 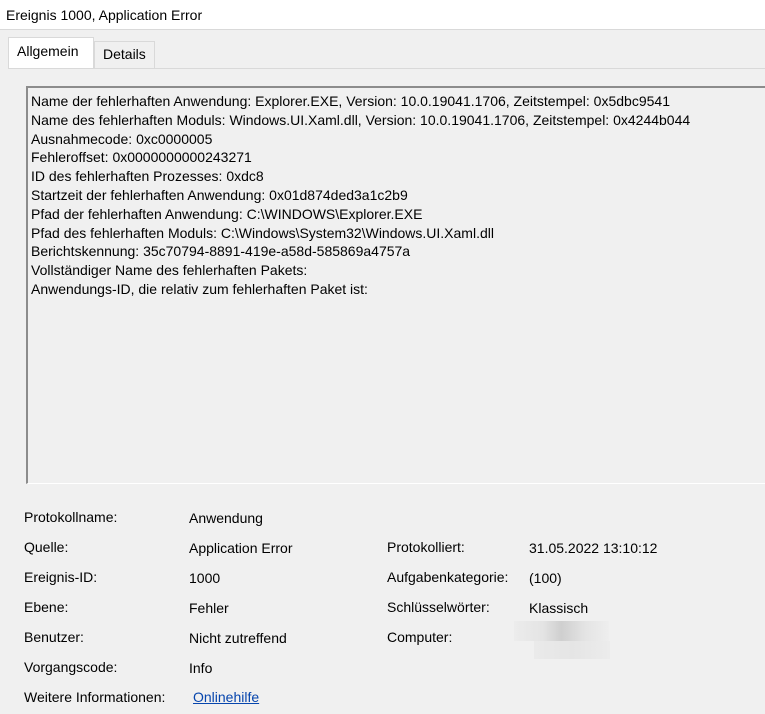 I want to click on level-value: Fehler, so click(x=209, y=608).